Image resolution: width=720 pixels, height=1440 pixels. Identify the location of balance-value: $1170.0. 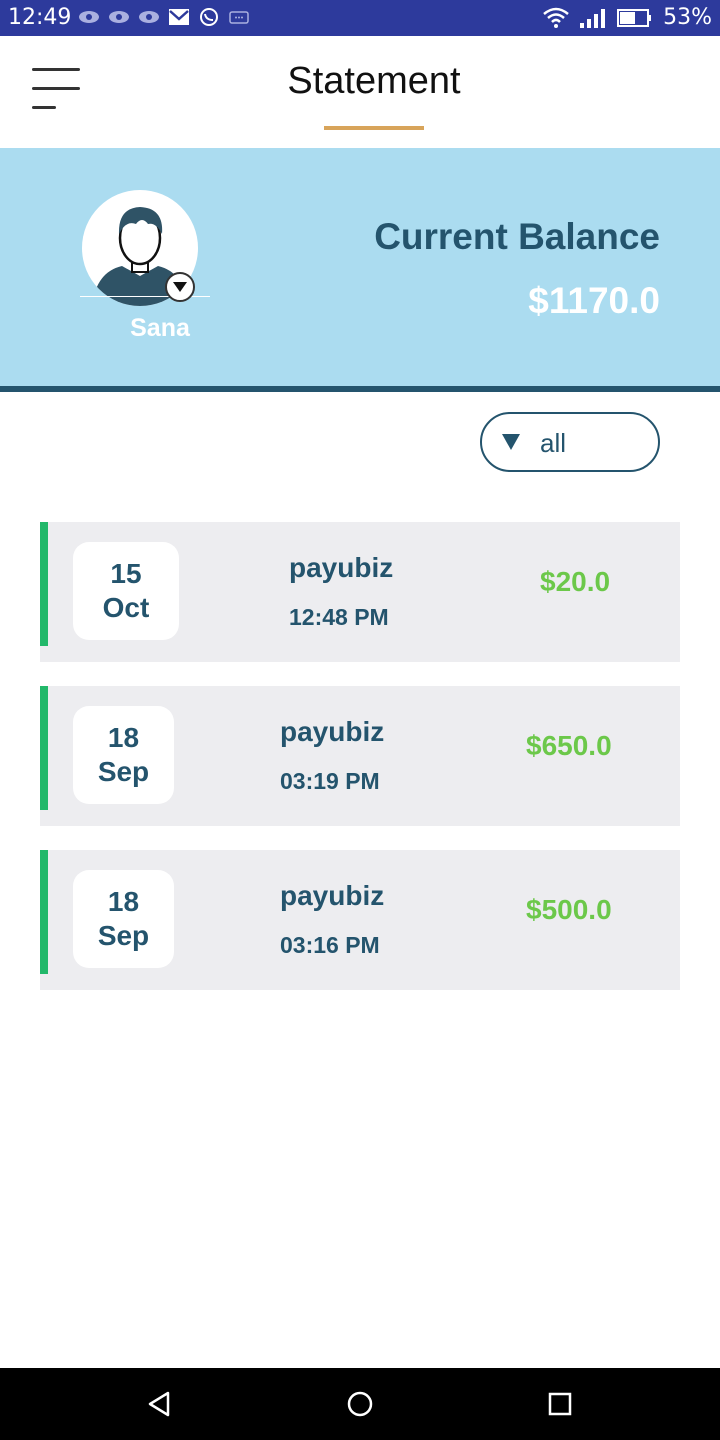
(594, 300).